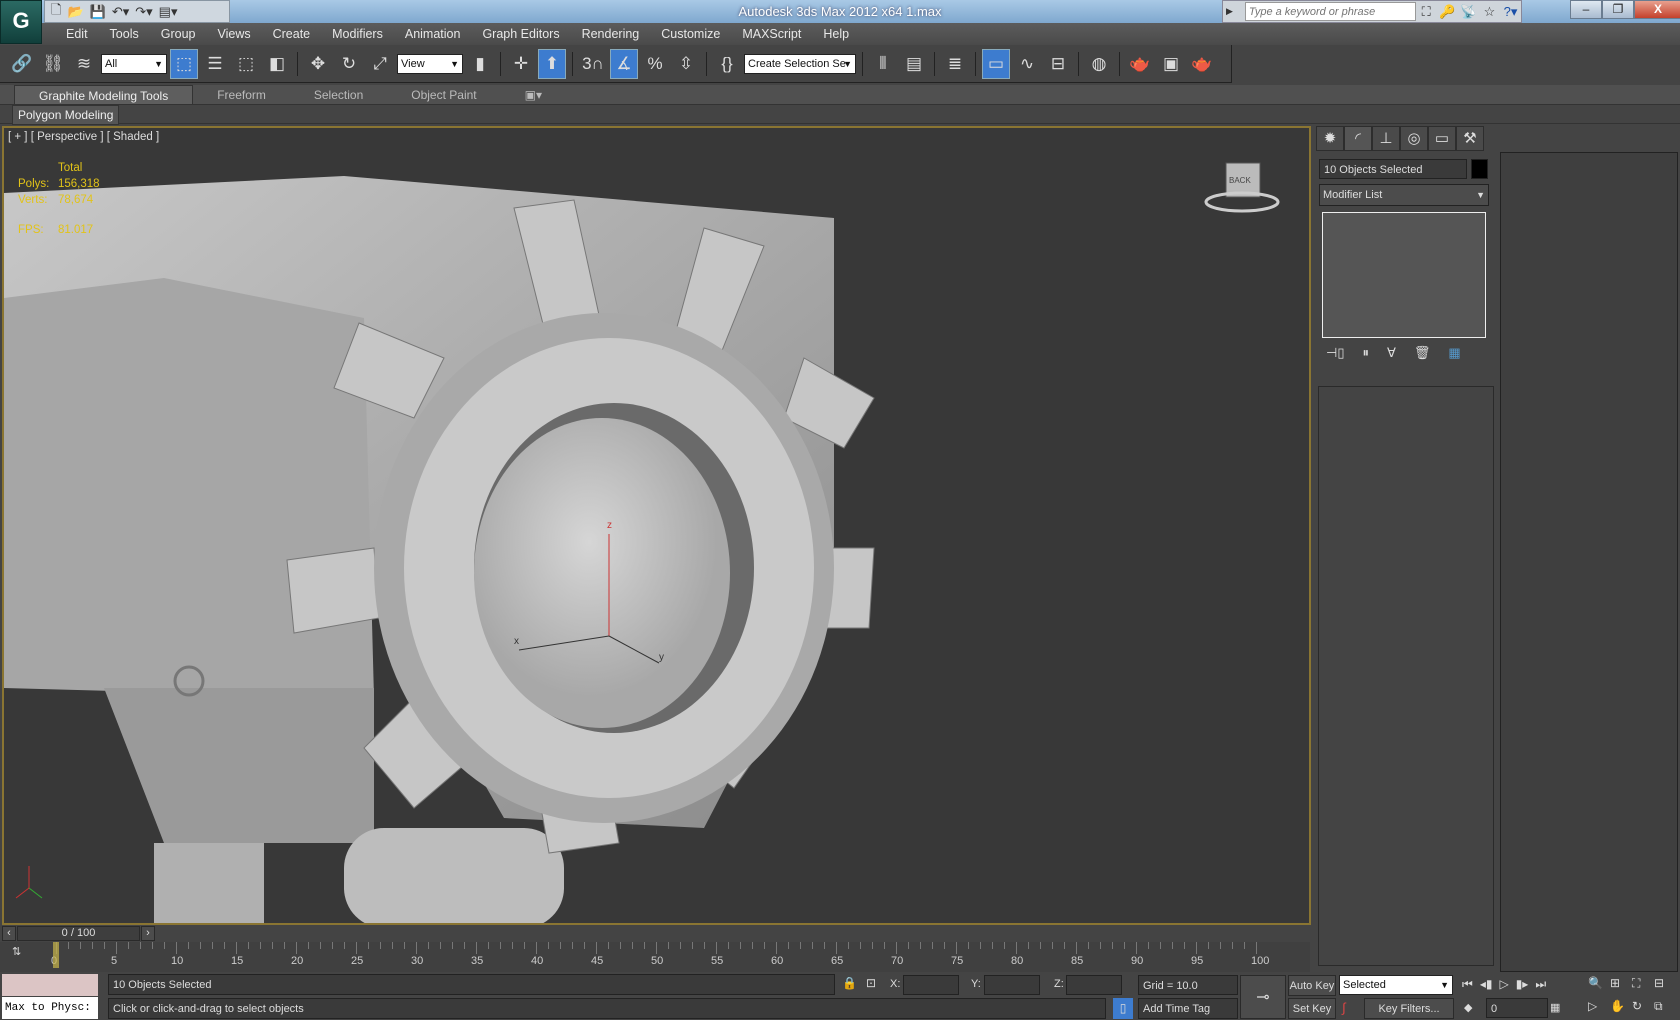  What do you see at coordinates (78, 933) in the screenshot?
I see `time-slider: 0 / 100` at bounding box center [78, 933].